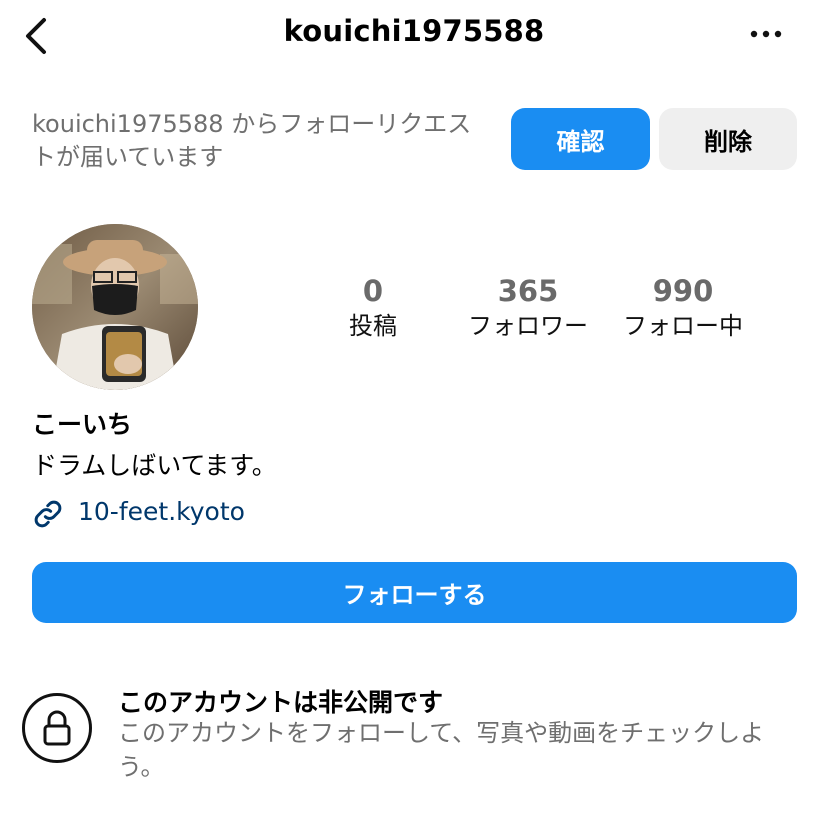 This screenshot has width=828, height=817. I want to click on posts-count: 0, so click(373, 291).